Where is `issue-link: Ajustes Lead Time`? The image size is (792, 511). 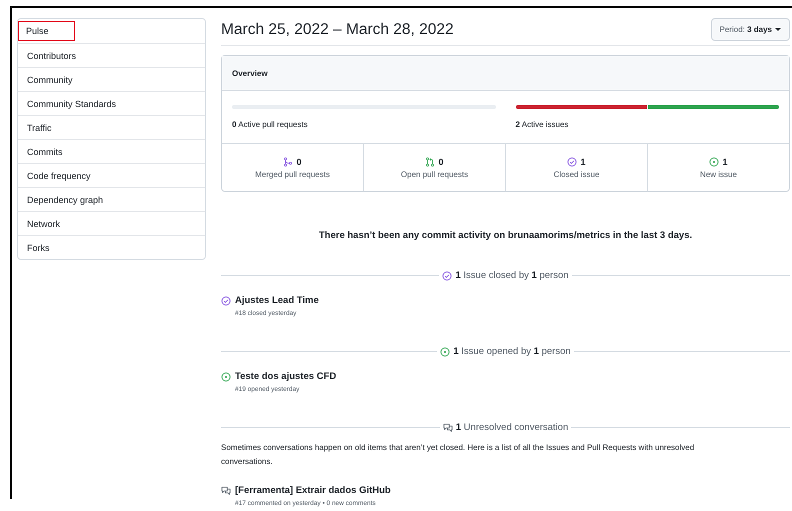
issue-link: Ajustes Lead Time is located at coordinates (277, 300).